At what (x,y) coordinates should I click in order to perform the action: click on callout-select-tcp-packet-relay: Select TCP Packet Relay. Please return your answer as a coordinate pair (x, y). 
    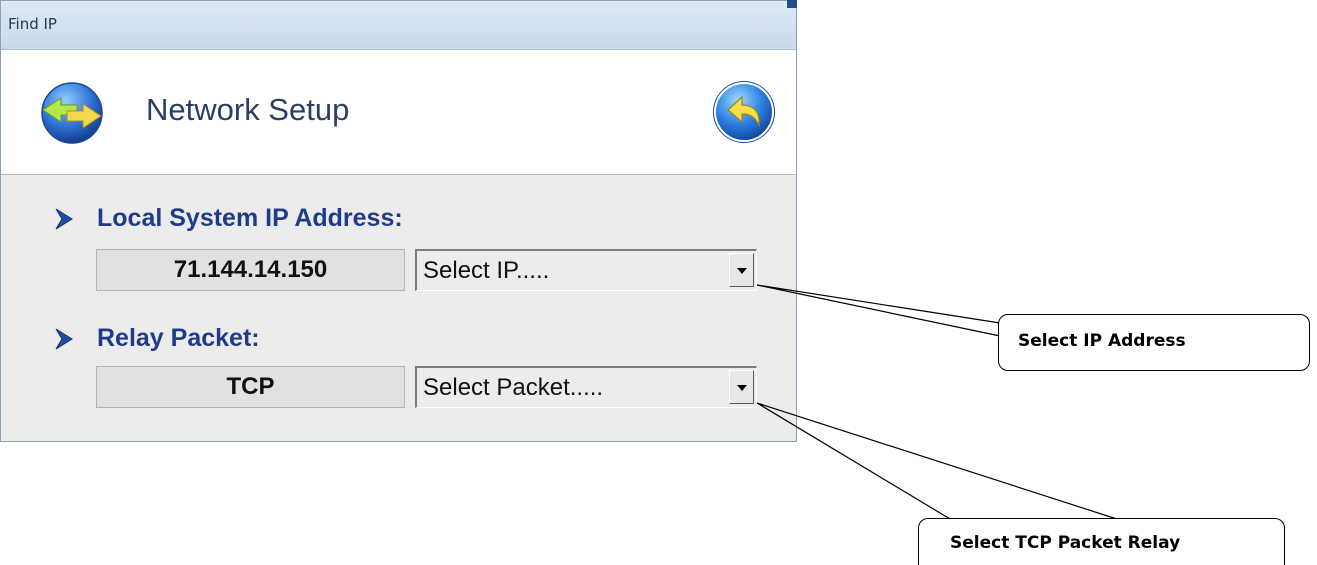
    Looking at the image, I should click on (1101, 541).